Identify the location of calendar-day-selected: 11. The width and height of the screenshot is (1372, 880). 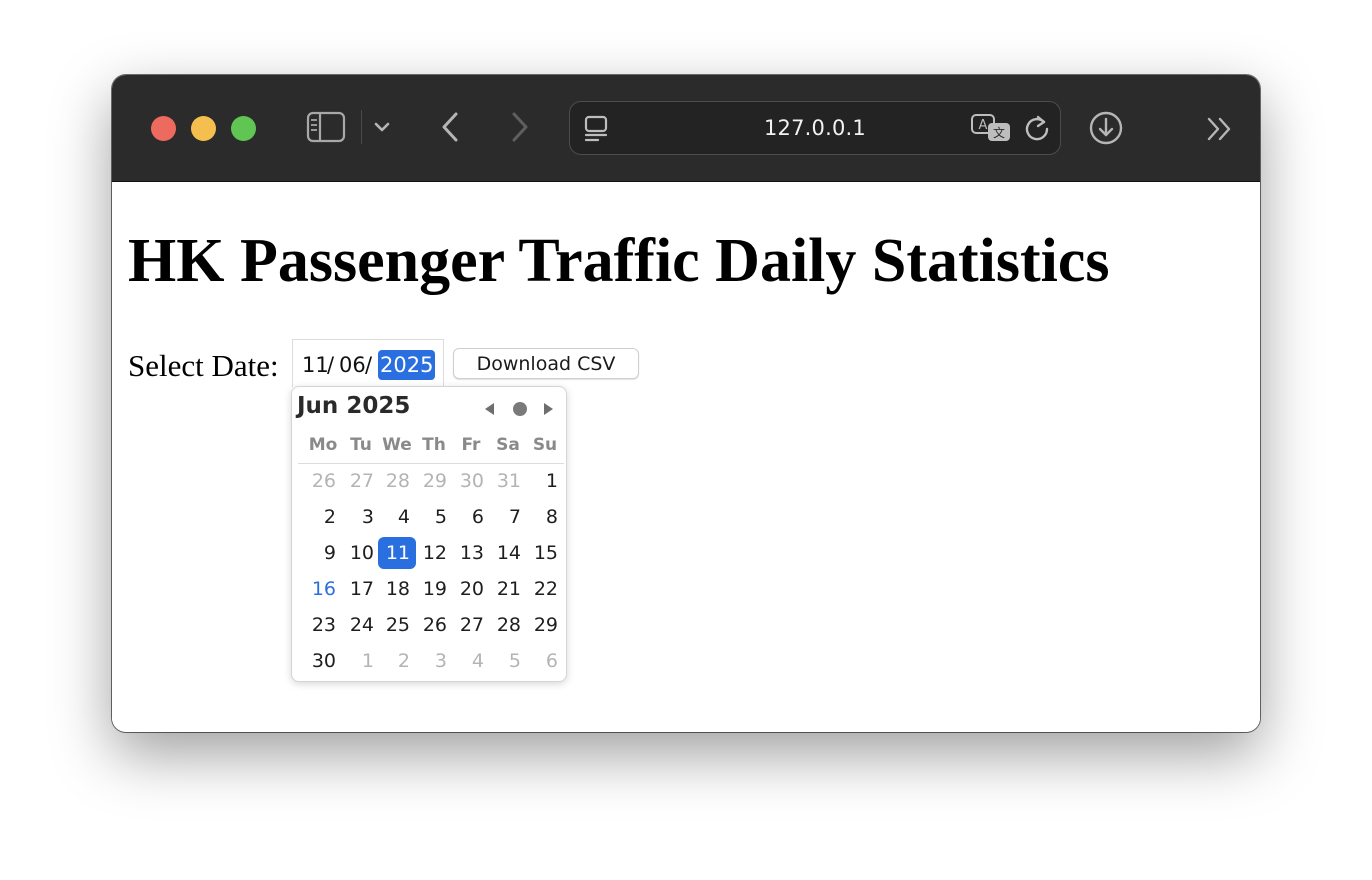
(397, 553).